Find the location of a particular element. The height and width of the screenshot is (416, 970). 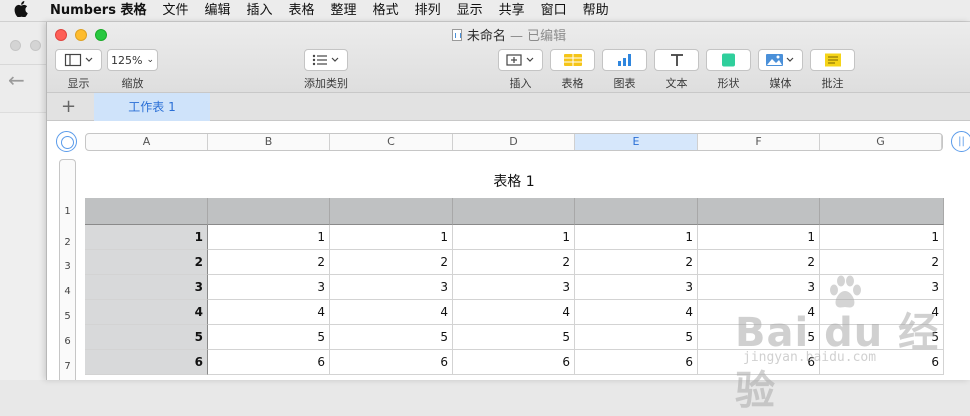

column-header-b: B is located at coordinates (269, 142).